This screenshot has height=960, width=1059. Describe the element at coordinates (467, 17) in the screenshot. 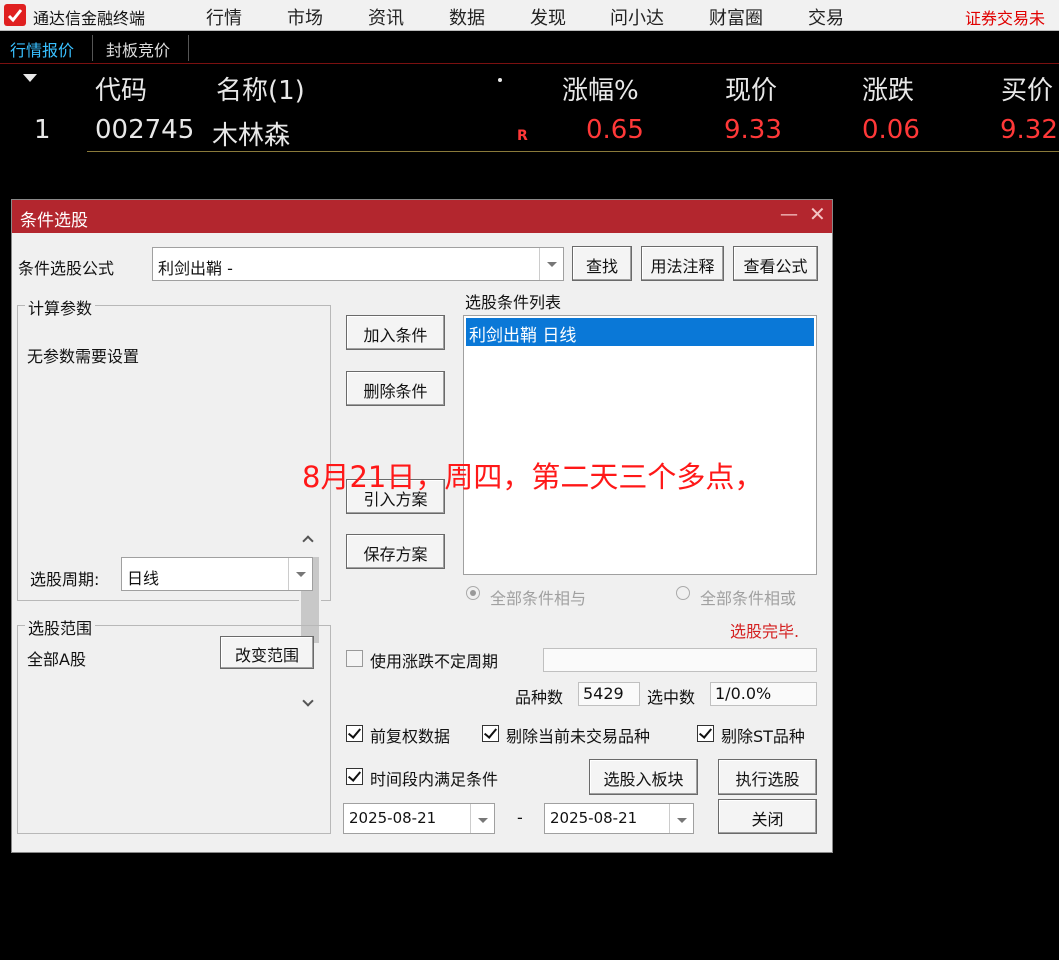

I see `menu-data: 数据` at that location.